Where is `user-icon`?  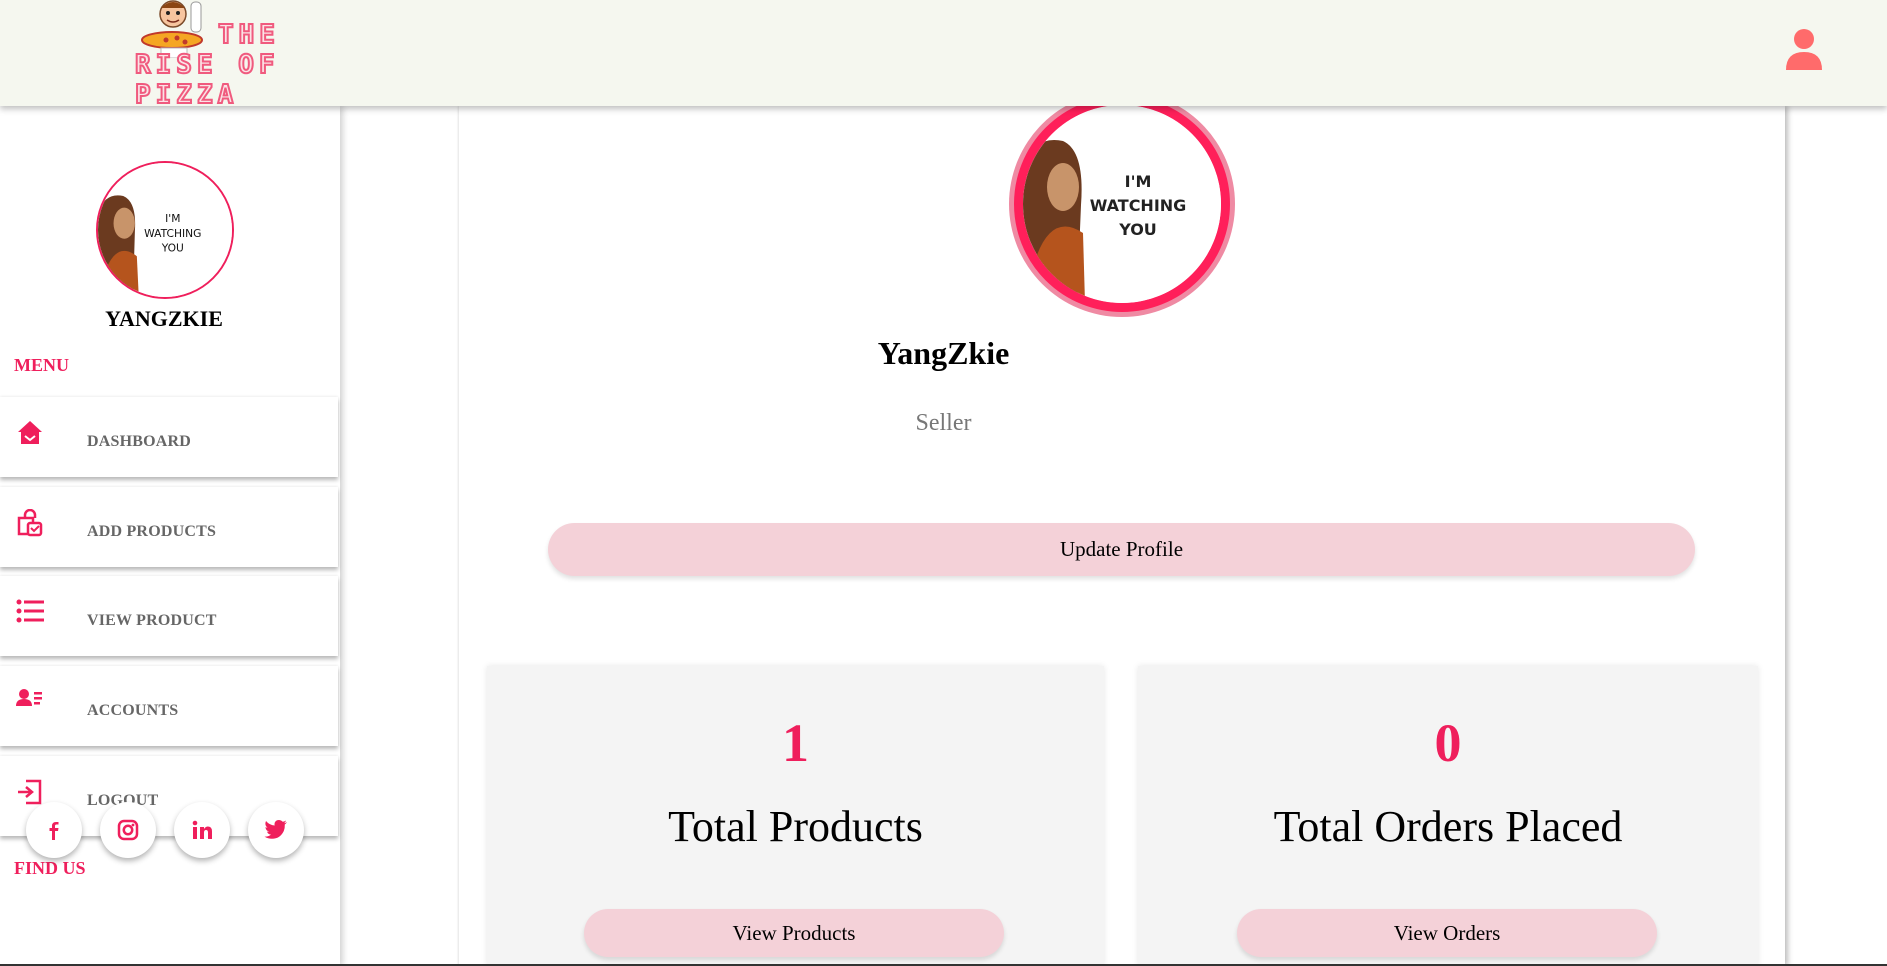
user-icon is located at coordinates (1804, 49).